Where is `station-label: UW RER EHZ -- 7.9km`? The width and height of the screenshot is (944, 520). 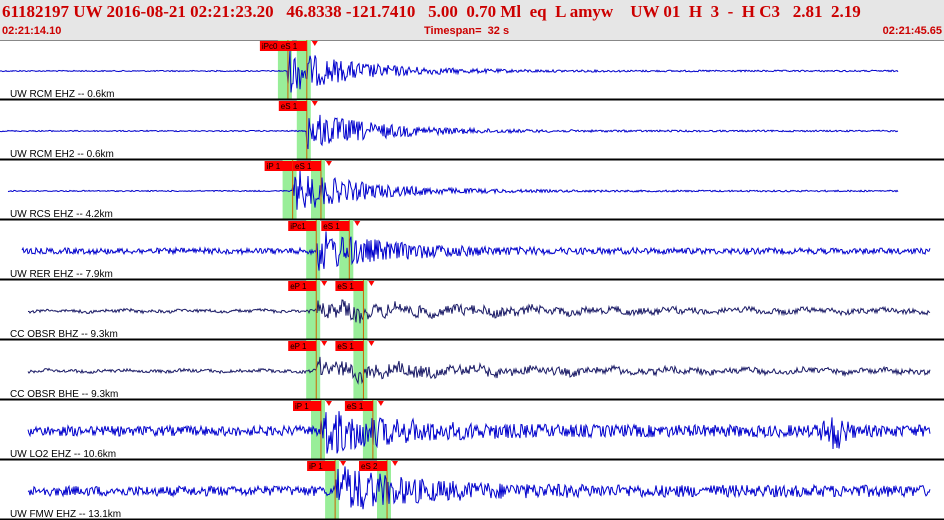 station-label: UW RER EHZ -- 7.9km is located at coordinates (61, 274).